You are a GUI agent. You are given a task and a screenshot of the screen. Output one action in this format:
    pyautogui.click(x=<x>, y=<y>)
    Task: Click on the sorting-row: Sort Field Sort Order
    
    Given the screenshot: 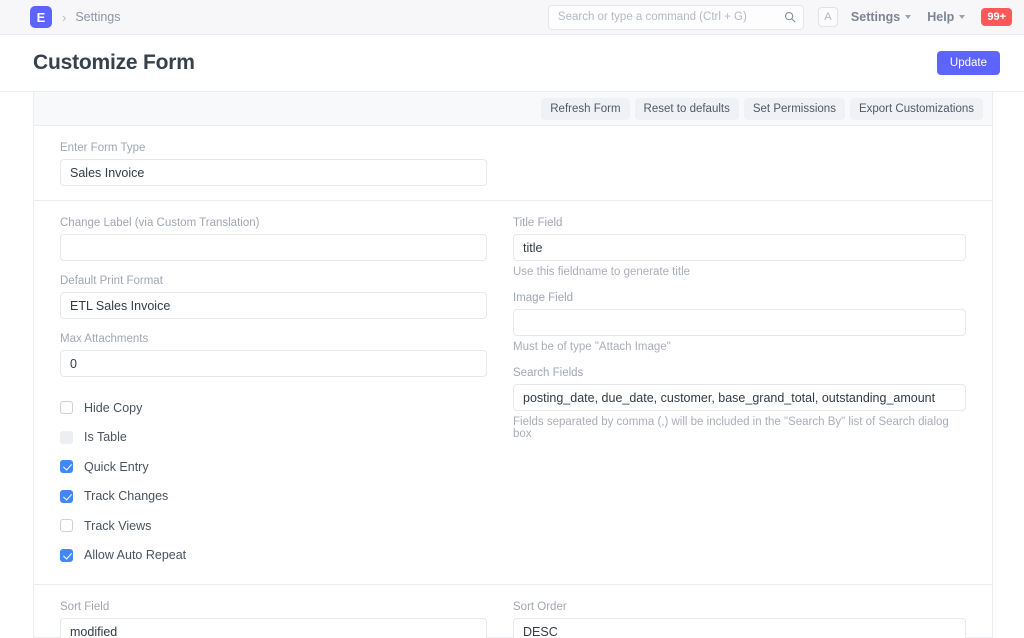 What is the action you would take?
    pyautogui.click(x=513, y=619)
    